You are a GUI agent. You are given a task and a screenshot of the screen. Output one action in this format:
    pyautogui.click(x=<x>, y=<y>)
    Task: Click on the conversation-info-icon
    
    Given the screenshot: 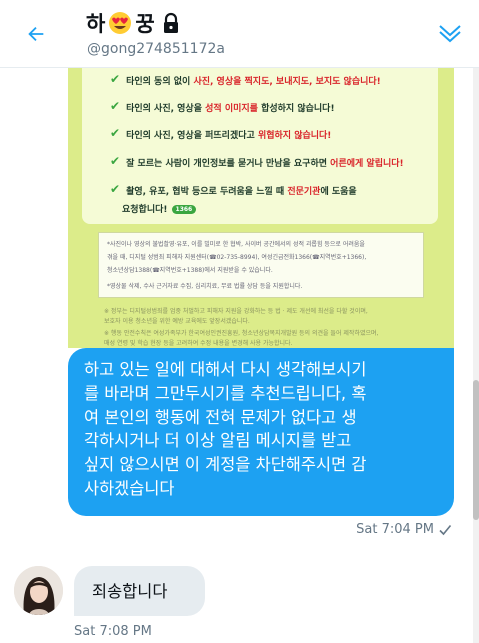 What is the action you would take?
    pyautogui.click(x=450, y=34)
    